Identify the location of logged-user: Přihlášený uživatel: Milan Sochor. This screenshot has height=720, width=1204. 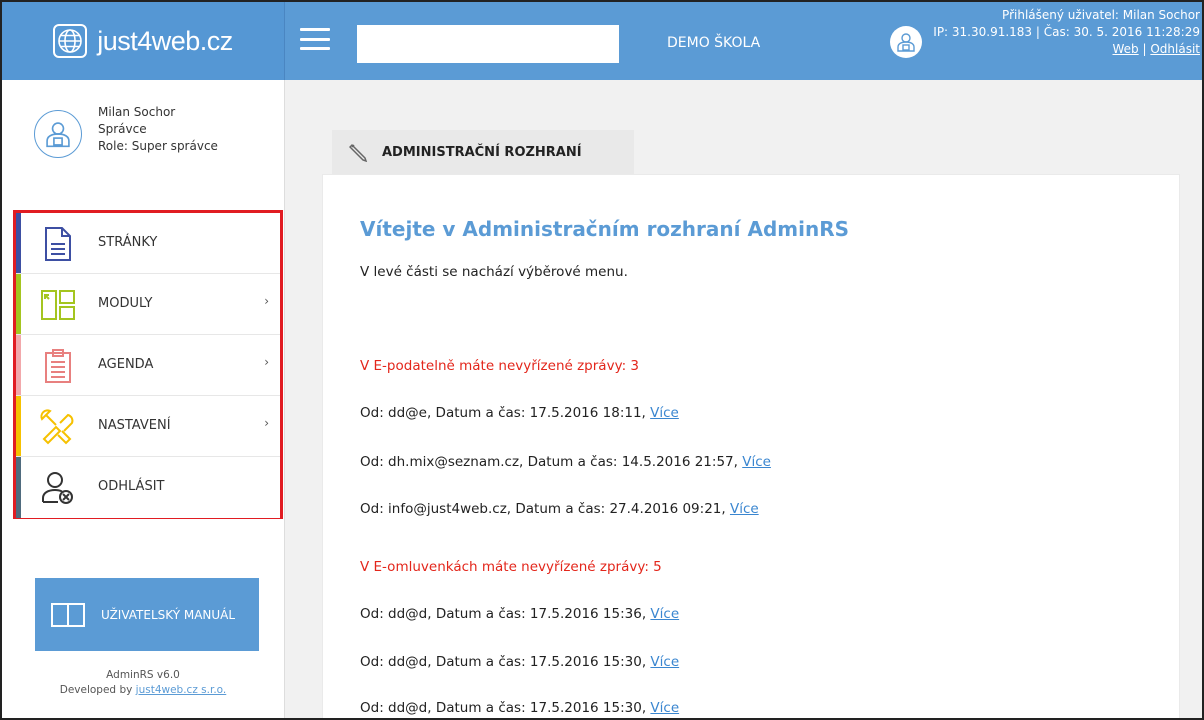
(1101, 15).